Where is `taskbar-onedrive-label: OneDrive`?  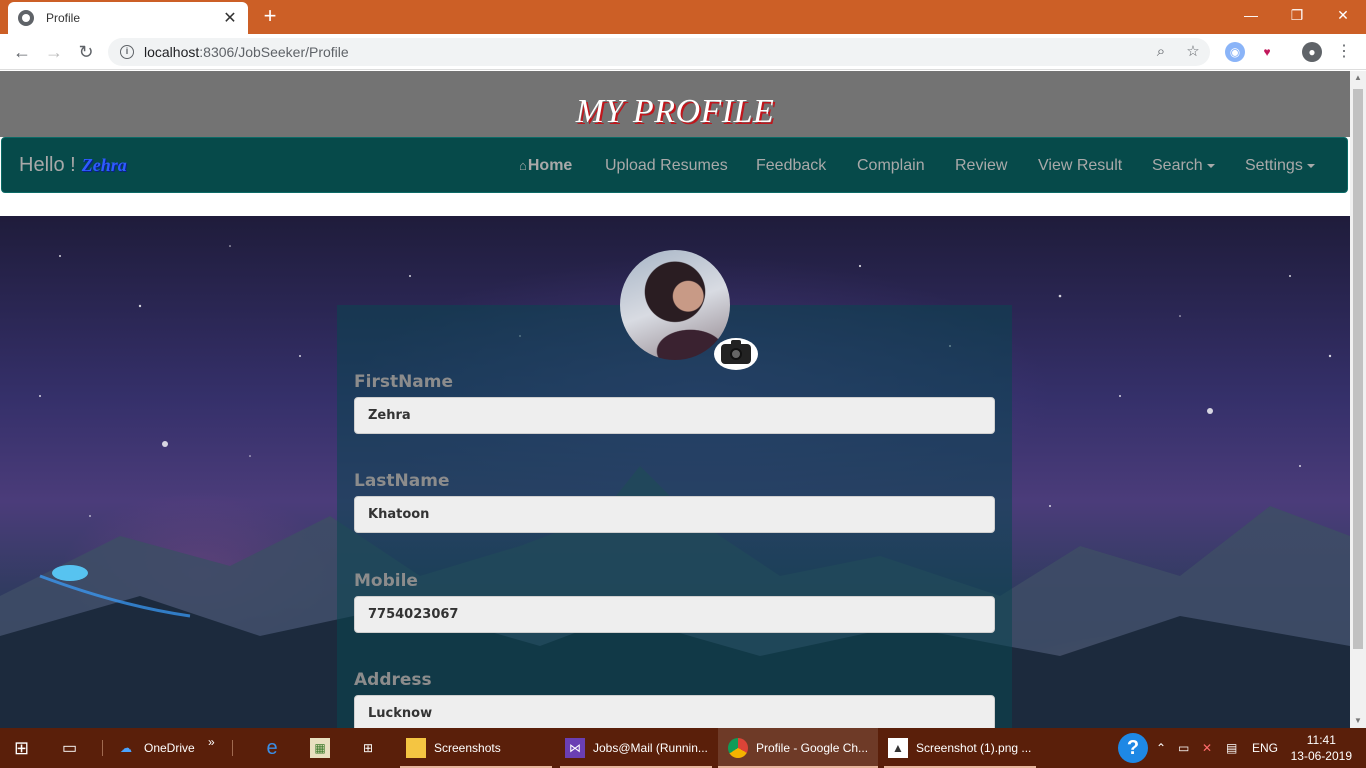 taskbar-onedrive-label: OneDrive is located at coordinates (169, 748).